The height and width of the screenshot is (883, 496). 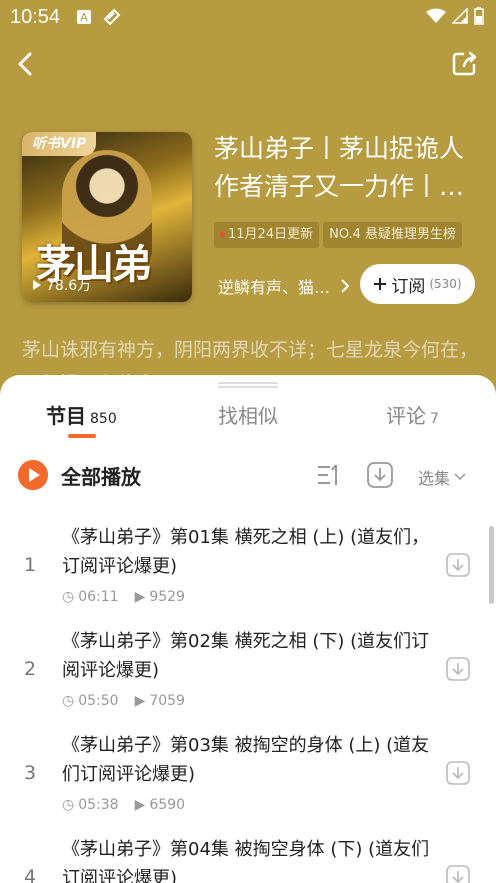 What do you see at coordinates (59, 144) in the screenshot?
I see `vip-badge: 听书VIP` at bounding box center [59, 144].